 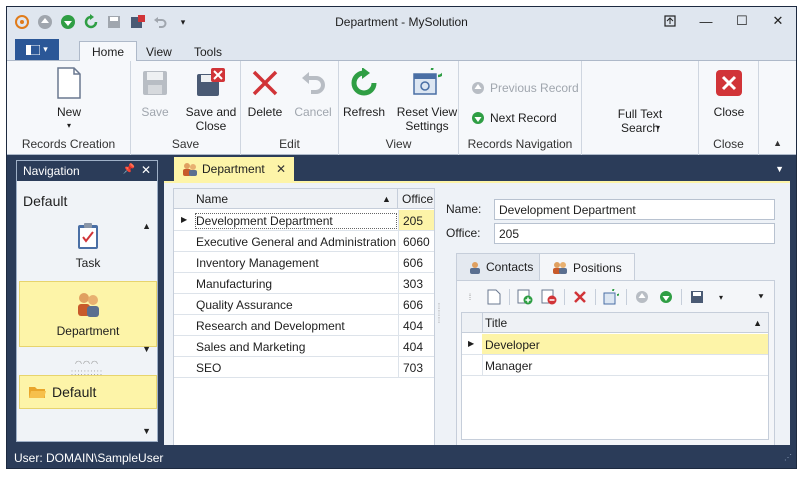 I want to click on delete-button: Delete, so click(x=265, y=93).